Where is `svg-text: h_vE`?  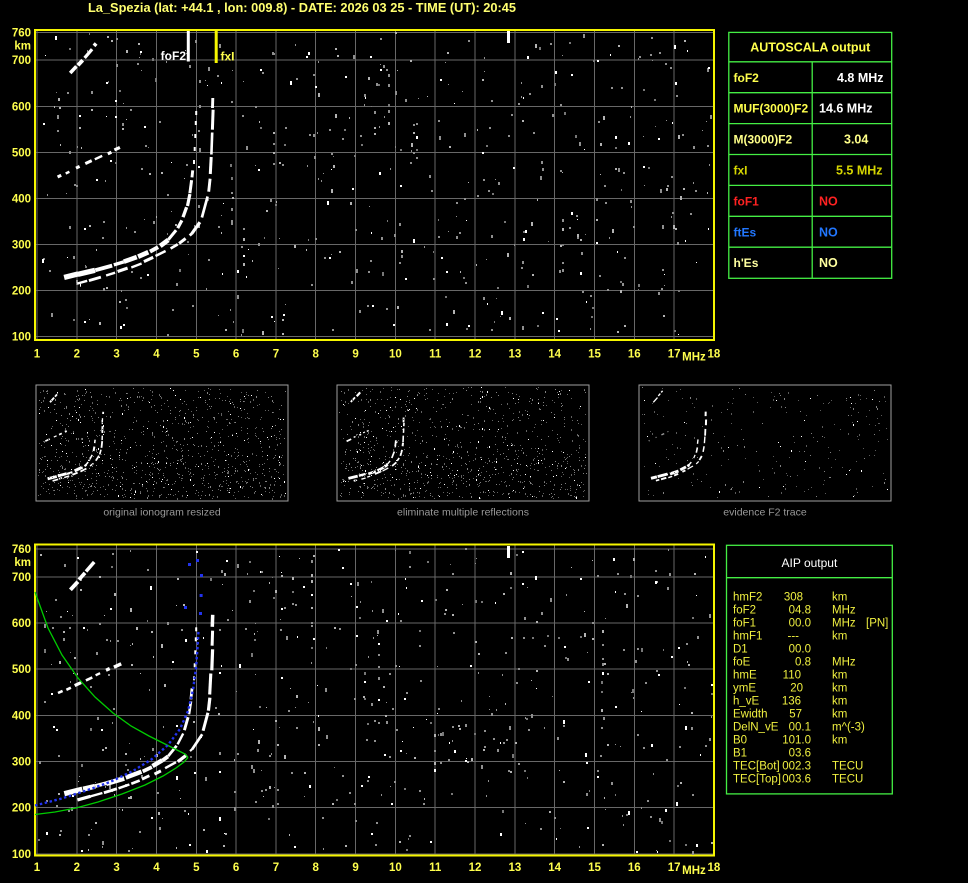 svg-text: h_vE is located at coordinates (746, 702).